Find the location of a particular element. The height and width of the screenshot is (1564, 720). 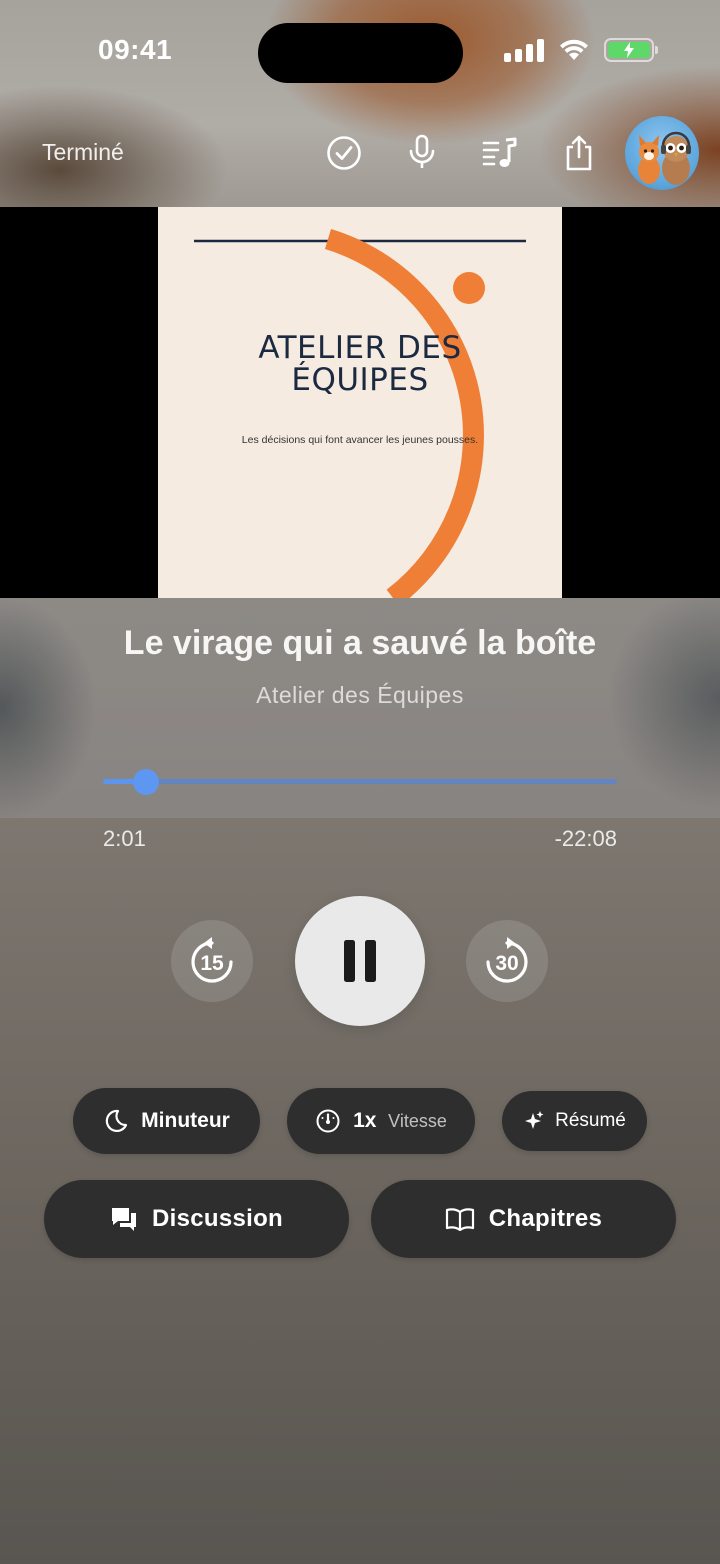

summary-button: Résumé is located at coordinates (574, 1121).